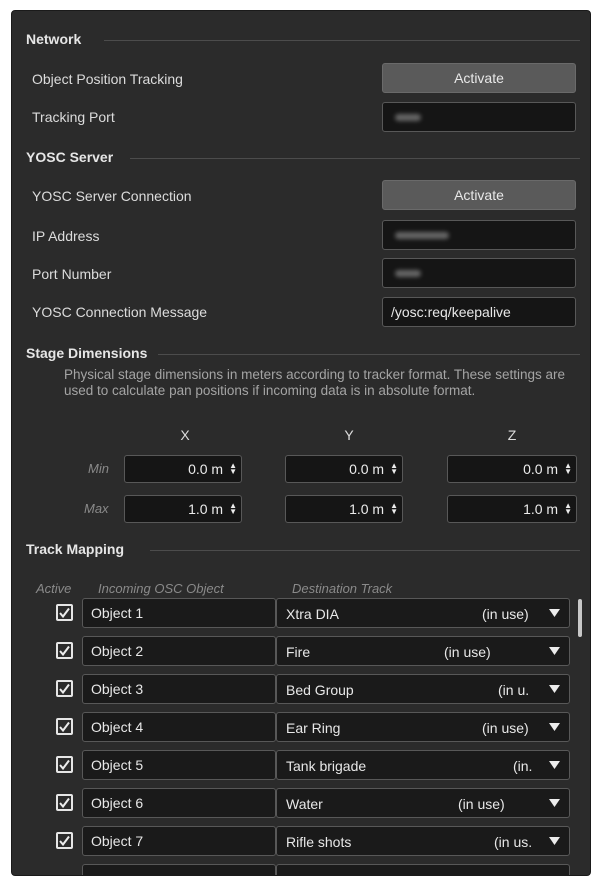  What do you see at coordinates (183, 469) in the screenshot?
I see `min-x-stepper: 0.0 m ▲ ▼` at bounding box center [183, 469].